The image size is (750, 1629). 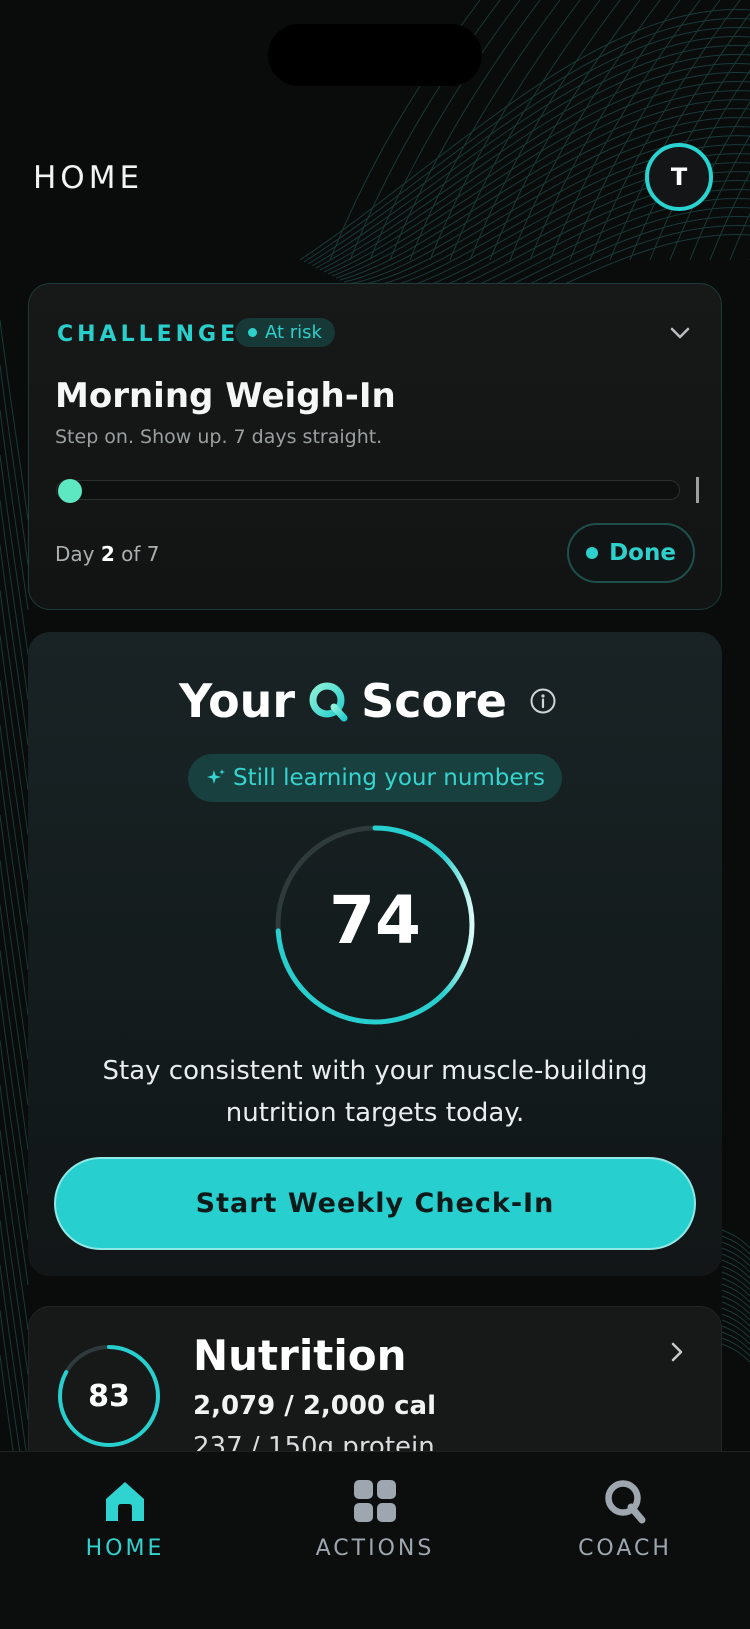 I want to click on chevron-down-icon, so click(x=680, y=333).